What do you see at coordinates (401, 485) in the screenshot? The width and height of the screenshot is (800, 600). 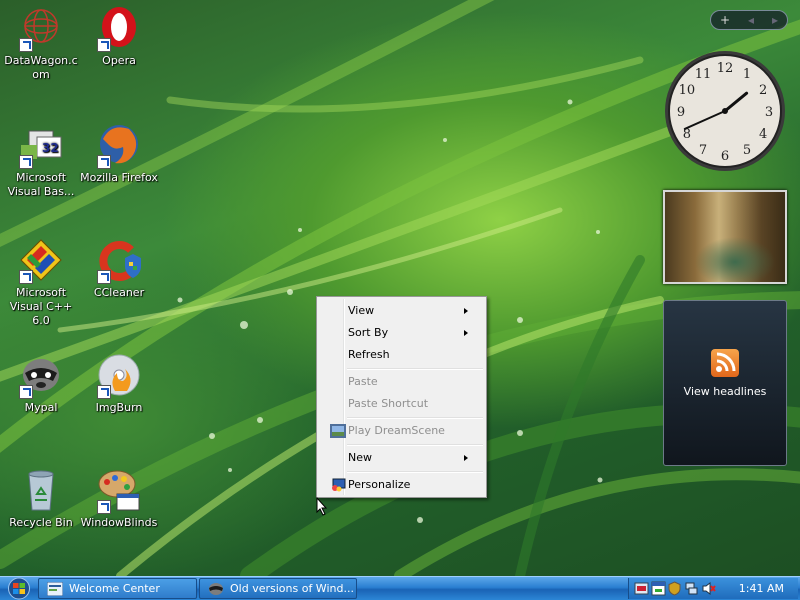 I see `menu-item-personalize: Personalize` at bounding box center [401, 485].